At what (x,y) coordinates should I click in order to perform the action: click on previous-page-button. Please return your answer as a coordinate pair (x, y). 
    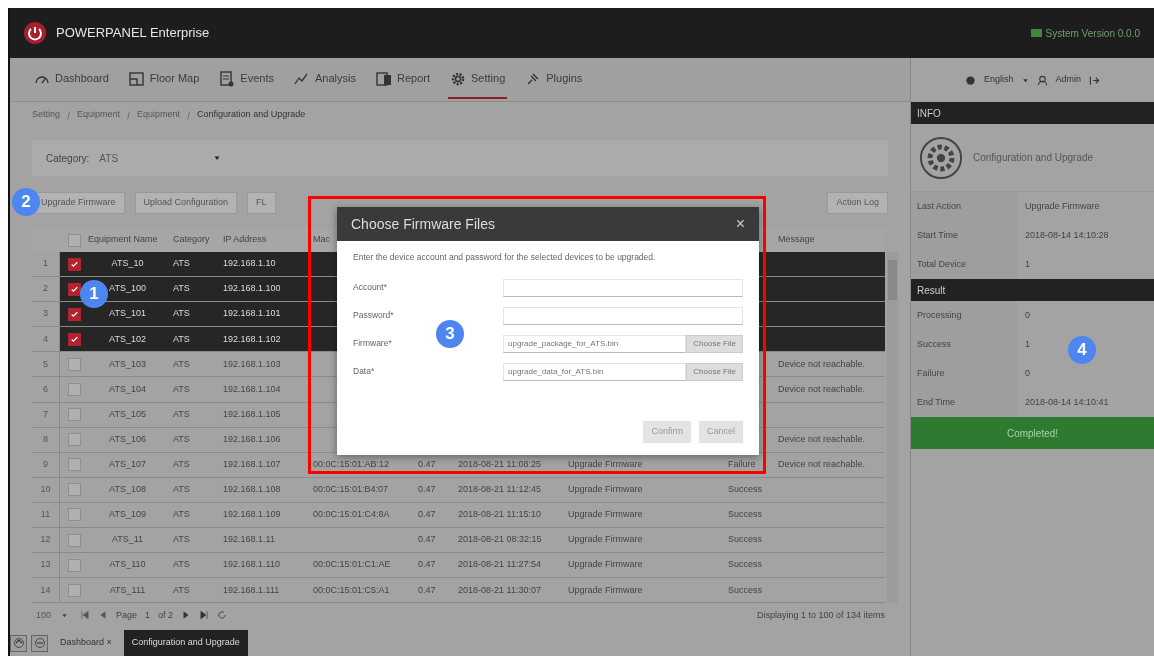
    Looking at the image, I should click on (103, 615).